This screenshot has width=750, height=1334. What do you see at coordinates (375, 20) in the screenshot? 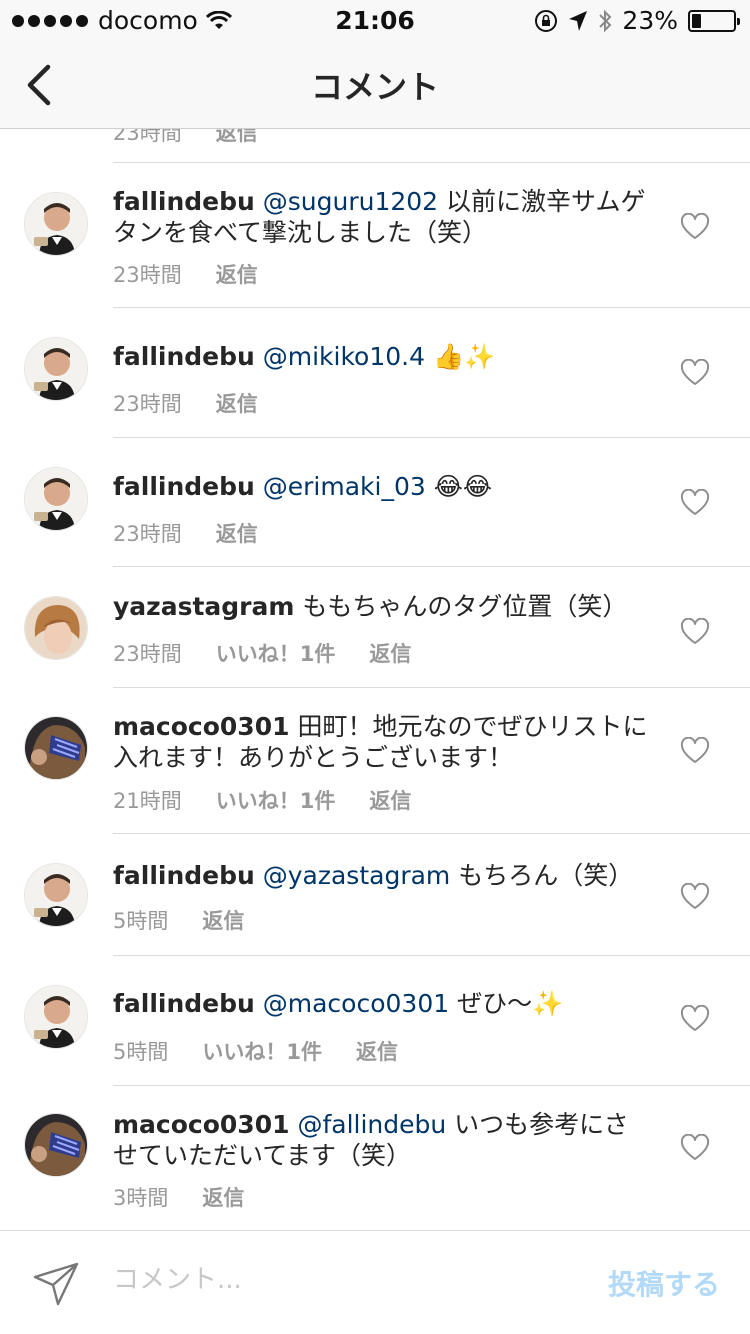
I see `status-bar: docomo 21:06 23%` at bounding box center [375, 20].